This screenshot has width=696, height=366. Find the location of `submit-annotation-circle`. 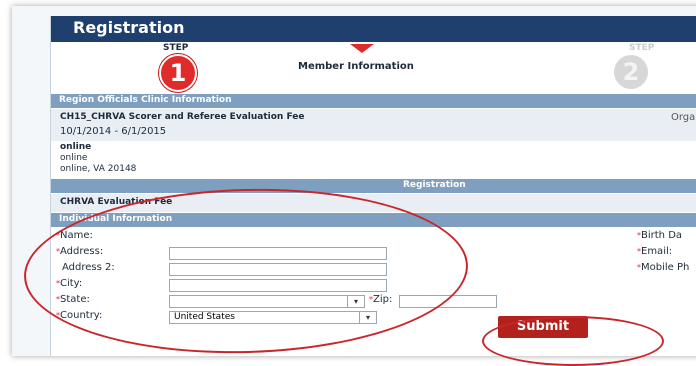

submit-annotation-circle is located at coordinates (573, 341).